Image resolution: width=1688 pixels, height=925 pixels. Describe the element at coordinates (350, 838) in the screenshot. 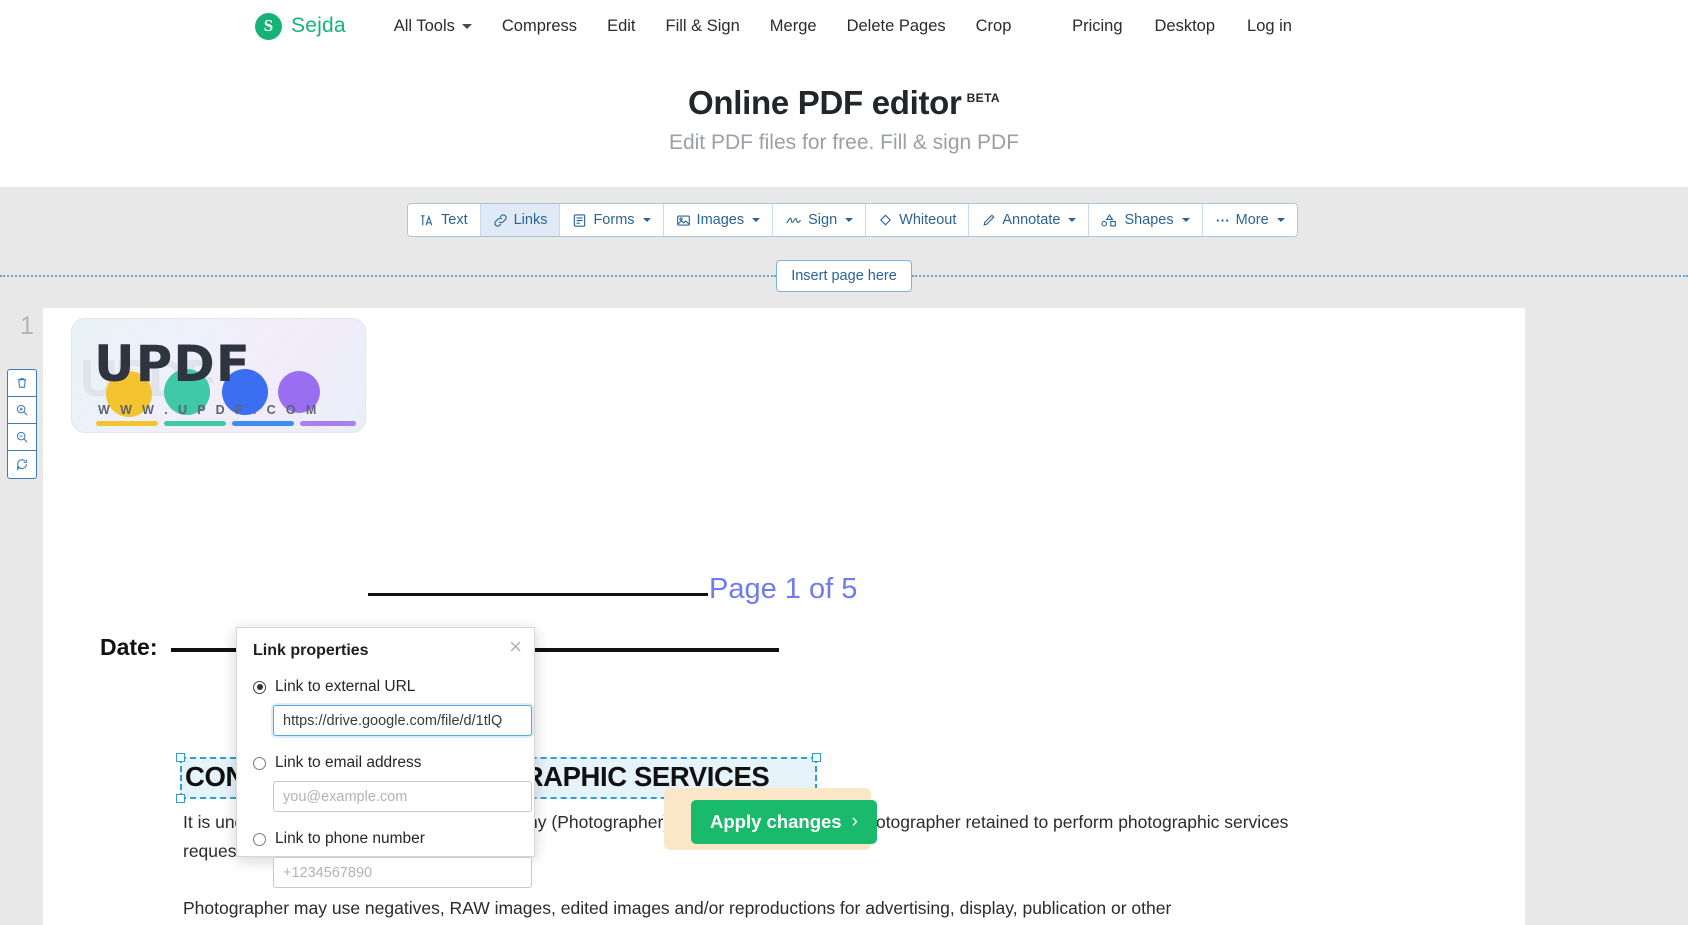

I see `radio-phone-label: Link to phone number` at that location.